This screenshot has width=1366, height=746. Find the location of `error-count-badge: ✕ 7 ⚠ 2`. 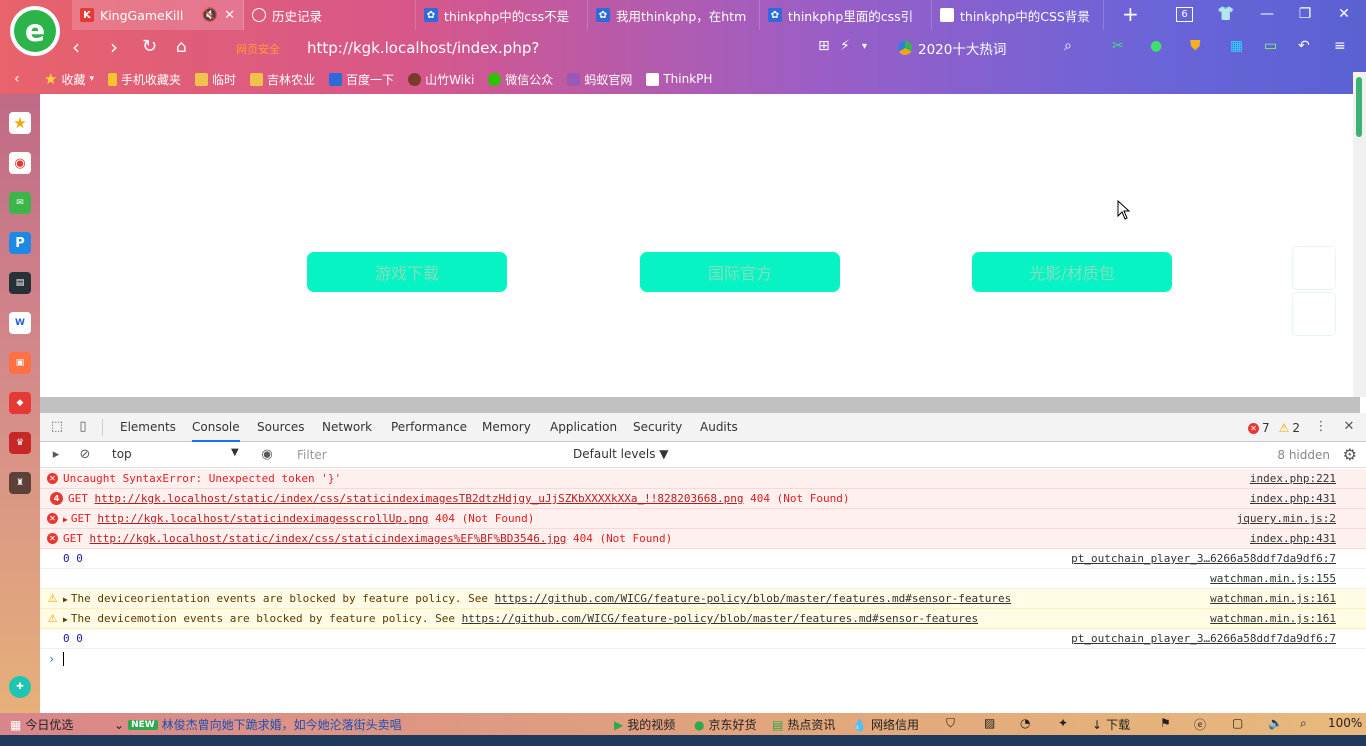

error-count-badge: ✕ 7 ⚠ 2 is located at coordinates (1274, 428).